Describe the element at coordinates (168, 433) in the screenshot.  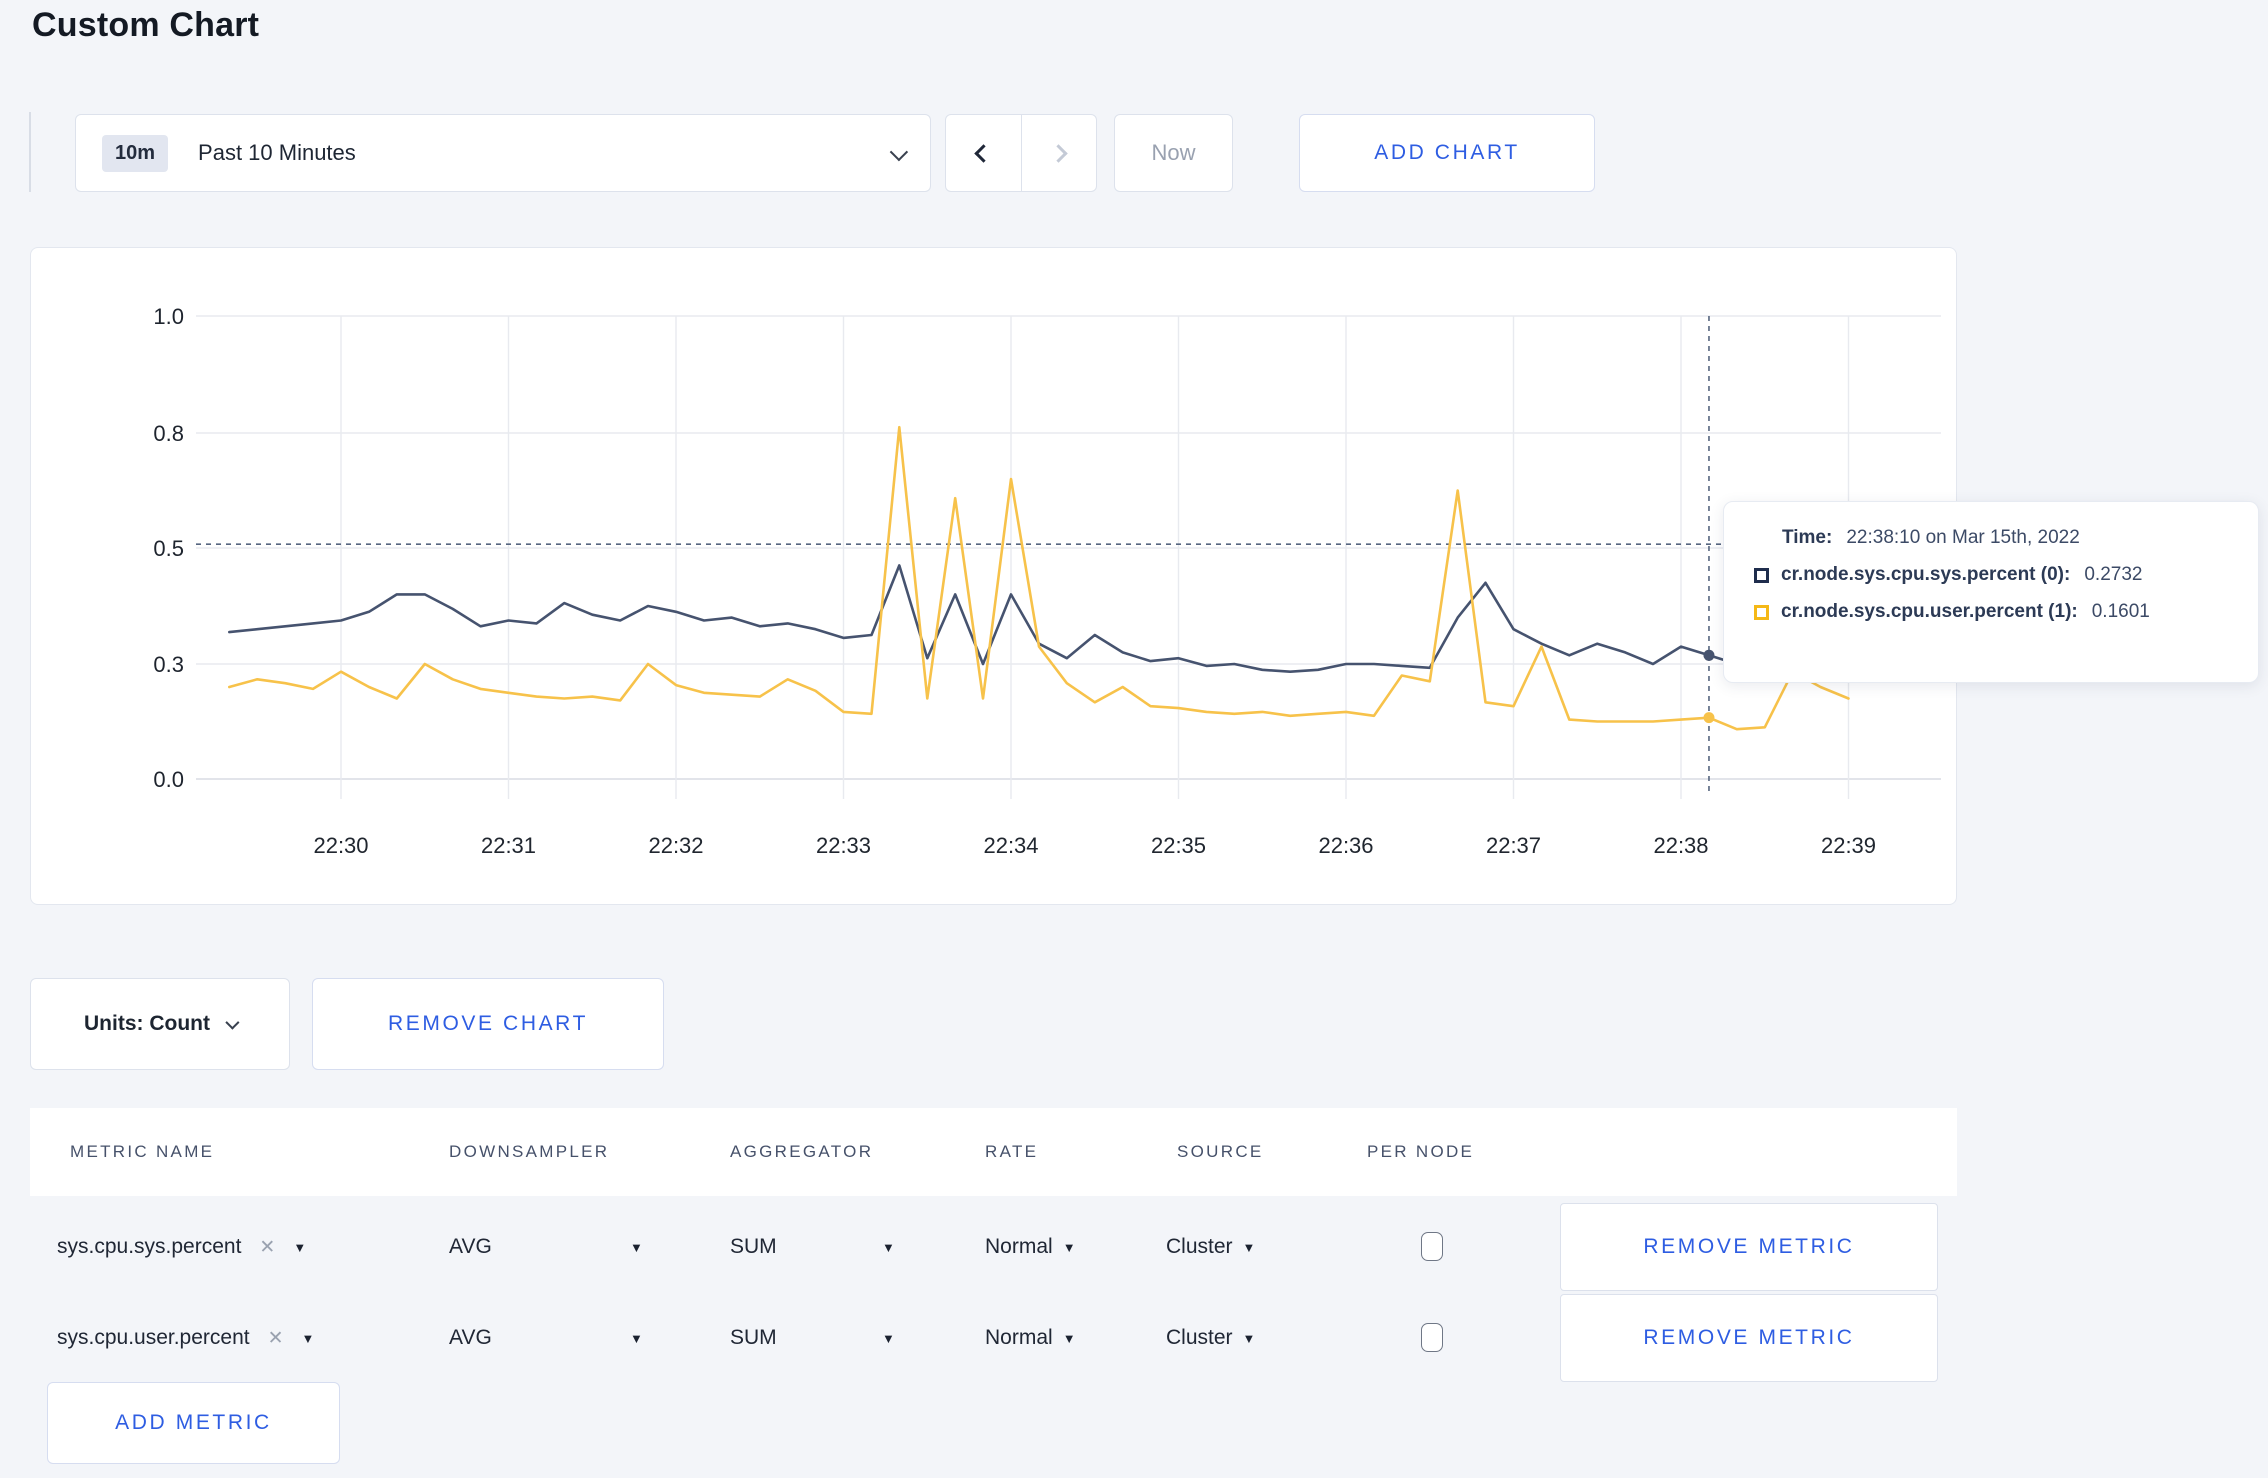
I see `y-axis-tick-label: 0.8` at that location.